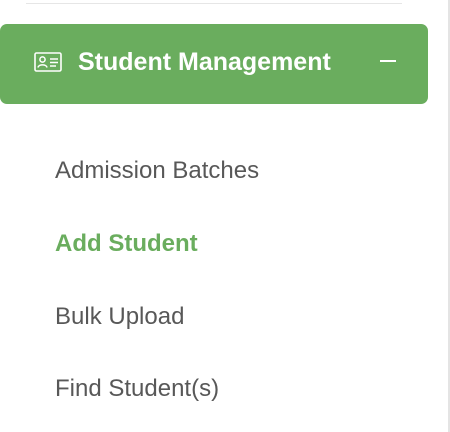 Image resolution: width=450 pixels, height=432 pixels. I want to click on divider, so click(214, 3).